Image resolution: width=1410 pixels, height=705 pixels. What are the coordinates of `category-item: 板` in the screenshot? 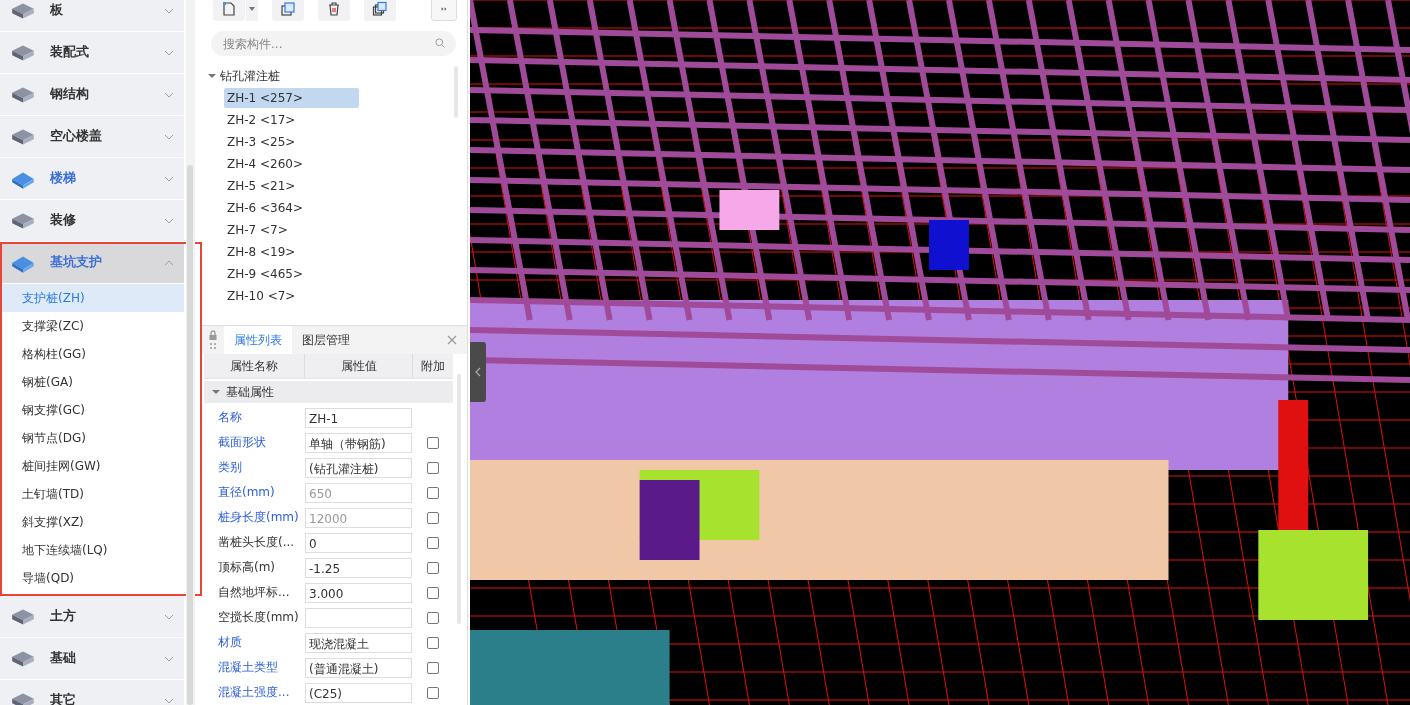 It's located at (92, 15).